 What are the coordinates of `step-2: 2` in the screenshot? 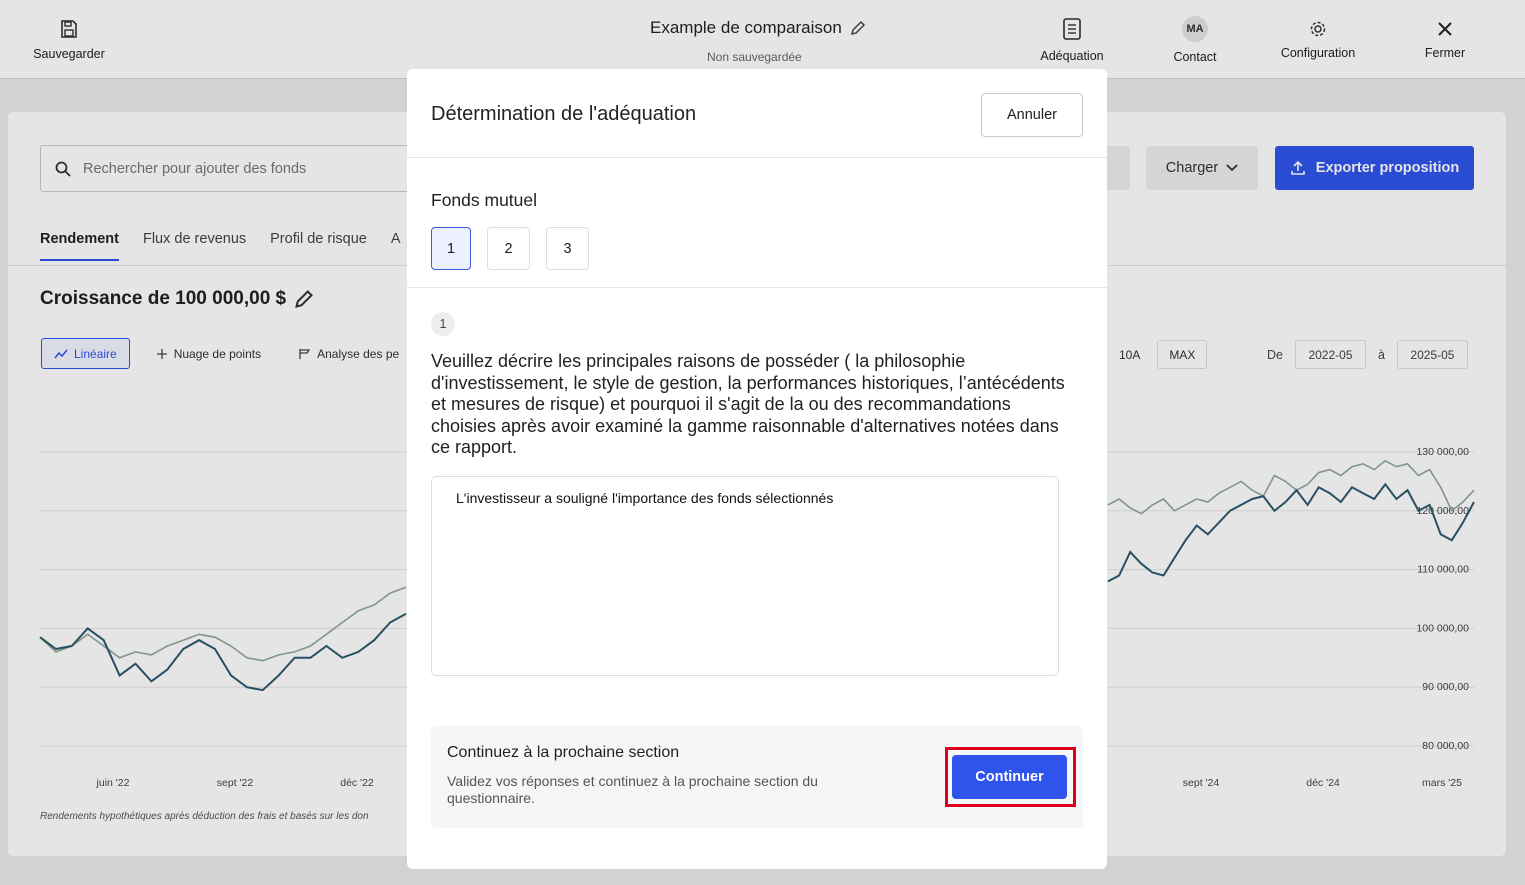 It's located at (508, 248).